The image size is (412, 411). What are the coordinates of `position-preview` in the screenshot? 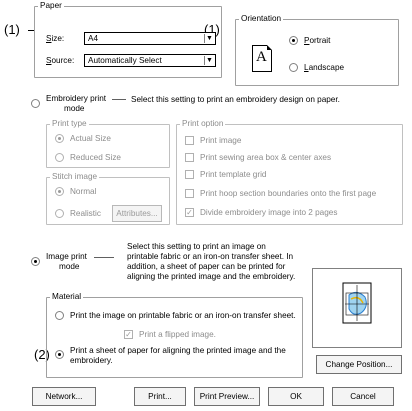 It's located at (357, 308).